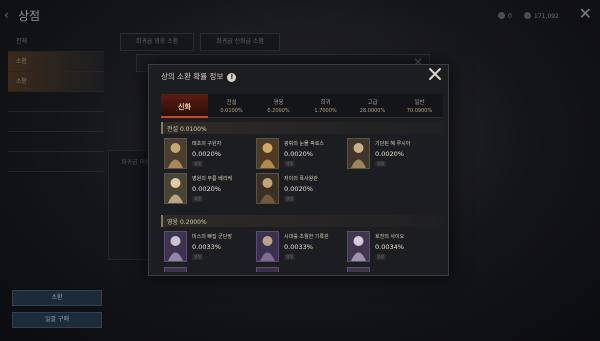 Image resolution: width=600 pixels, height=341 pixels. Describe the element at coordinates (392, 247) in the screenshot. I see `list-item: 호천의 사이오 0.0034% 영웅` at that location.